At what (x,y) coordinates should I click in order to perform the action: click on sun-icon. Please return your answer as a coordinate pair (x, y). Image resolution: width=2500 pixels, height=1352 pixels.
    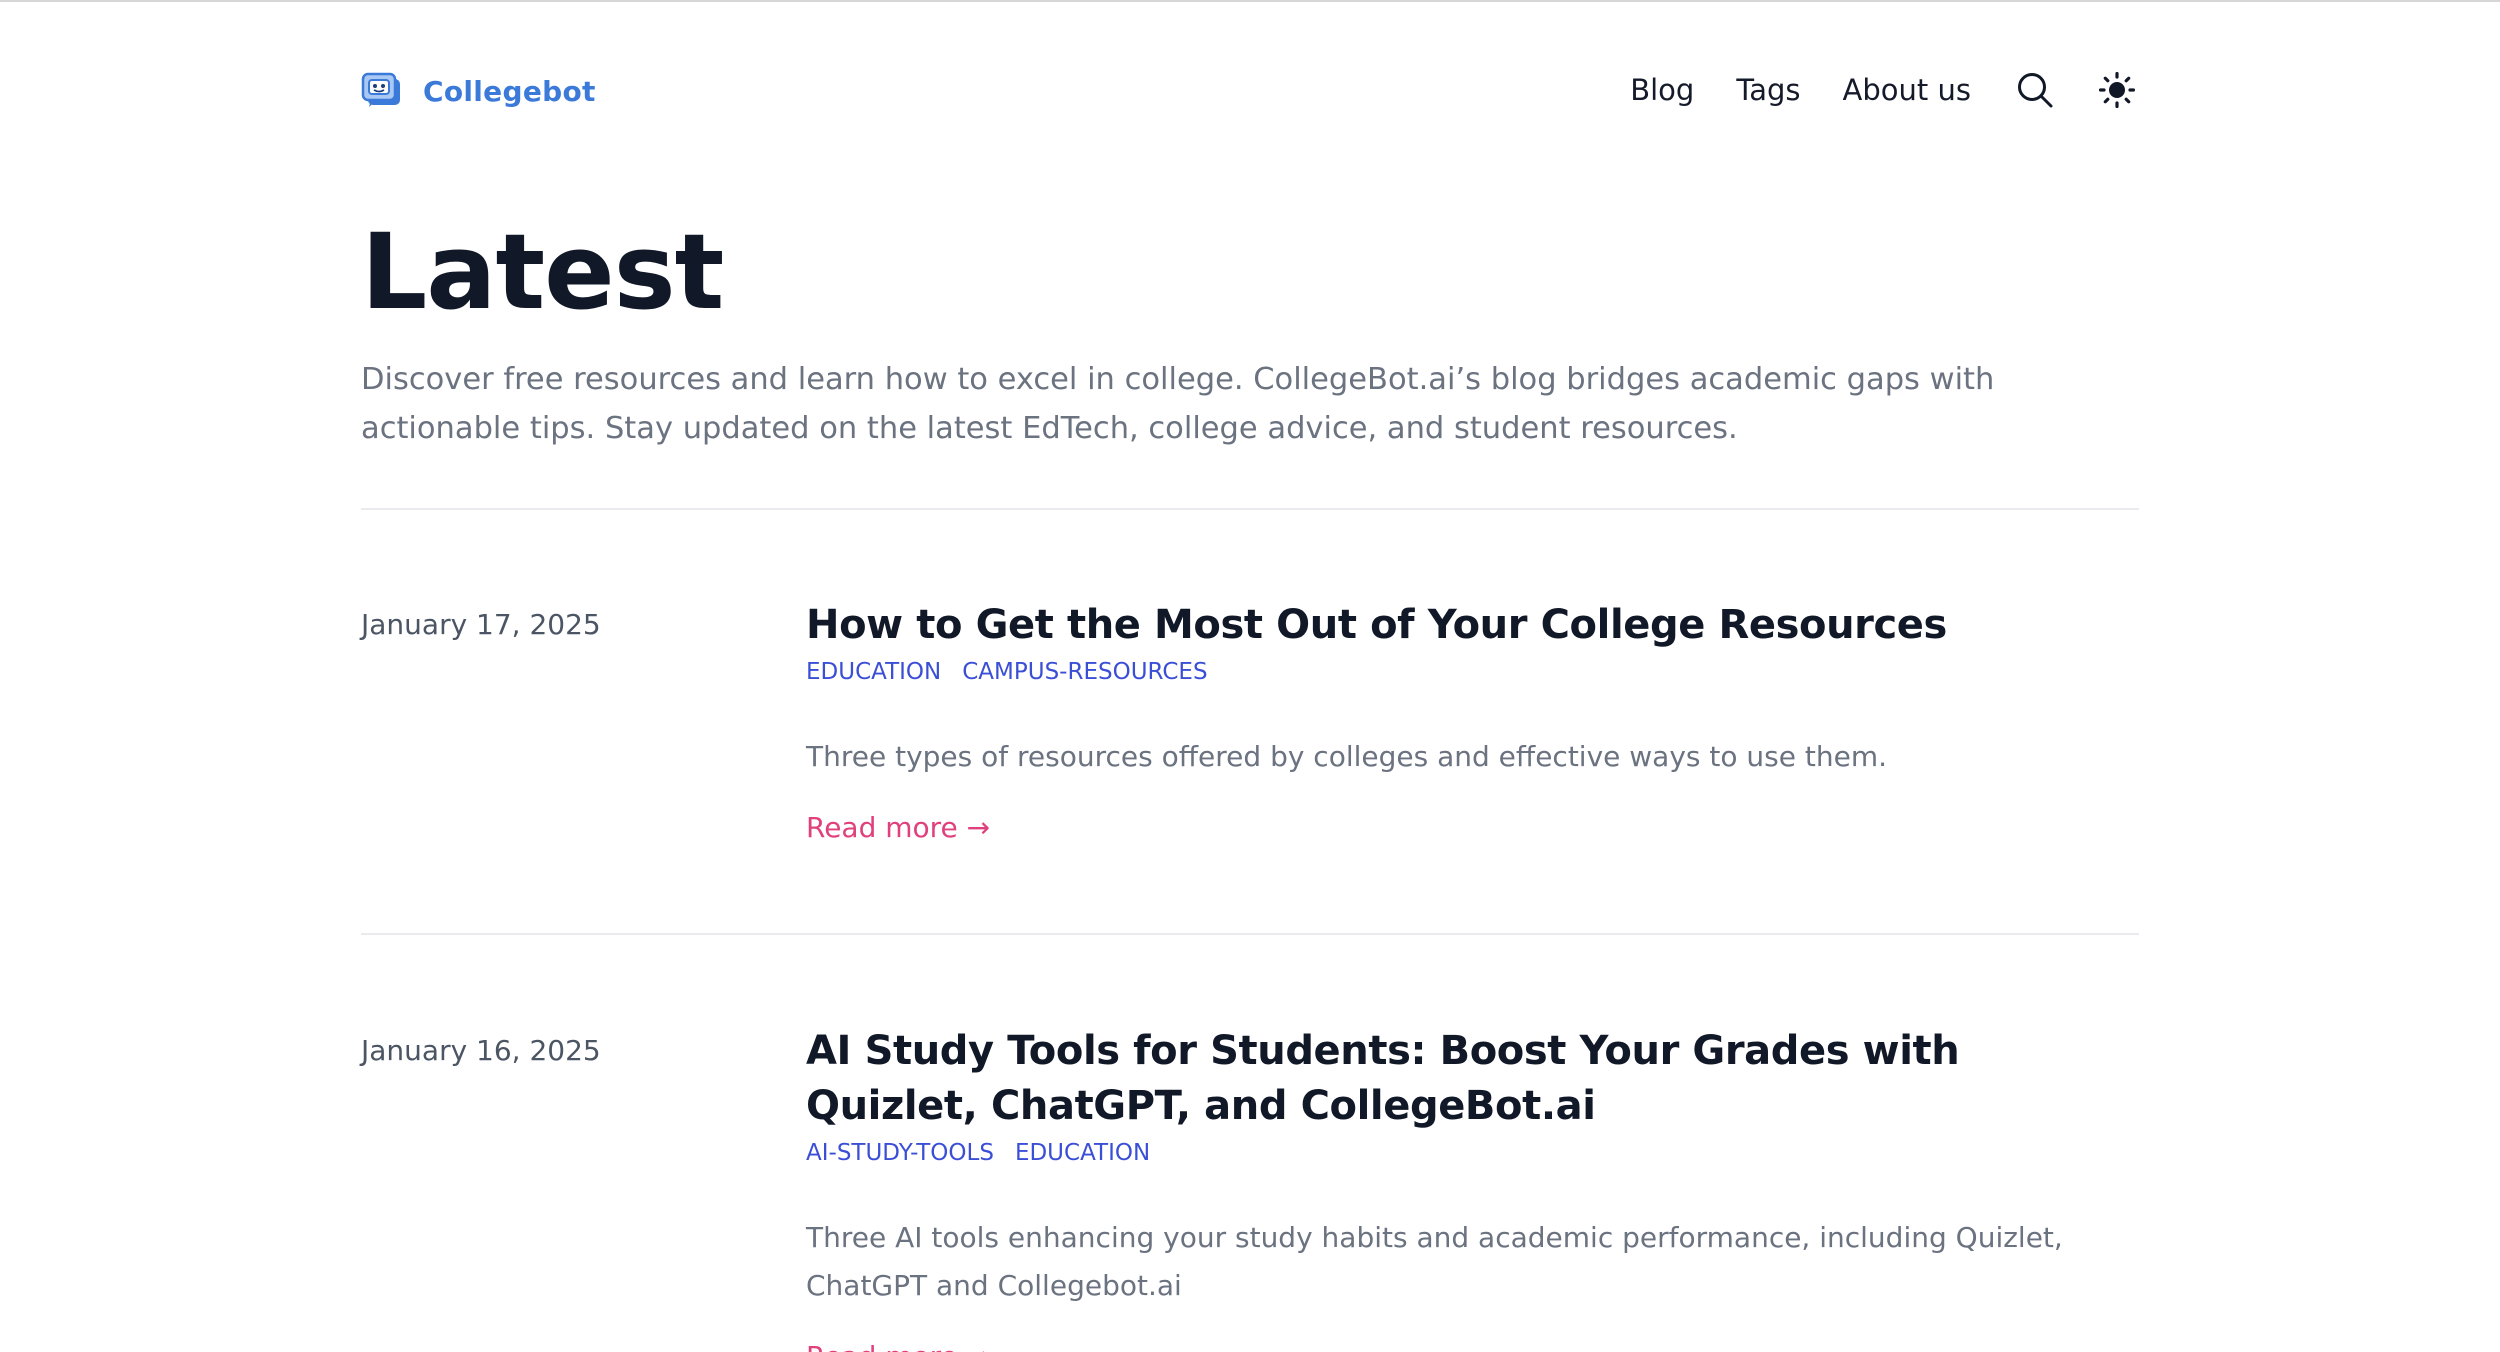
    Looking at the image, I should click on (2117, 90).